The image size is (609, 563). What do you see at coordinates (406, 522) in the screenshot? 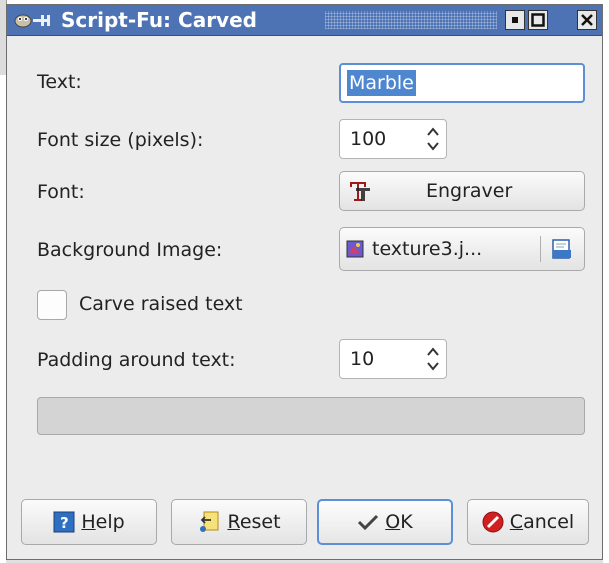
I see `ok-label: K` at bounding box center [406, 522].